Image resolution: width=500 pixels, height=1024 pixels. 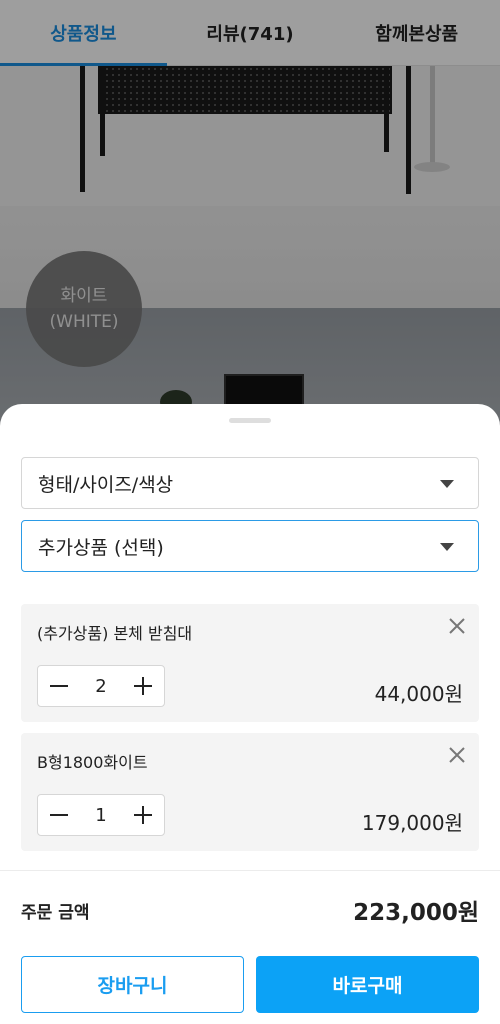 What do you see at coordinates (412, 823) in the screenshot?
I see `selected-item-price: 179,000원` at bounding box center [412, 823].